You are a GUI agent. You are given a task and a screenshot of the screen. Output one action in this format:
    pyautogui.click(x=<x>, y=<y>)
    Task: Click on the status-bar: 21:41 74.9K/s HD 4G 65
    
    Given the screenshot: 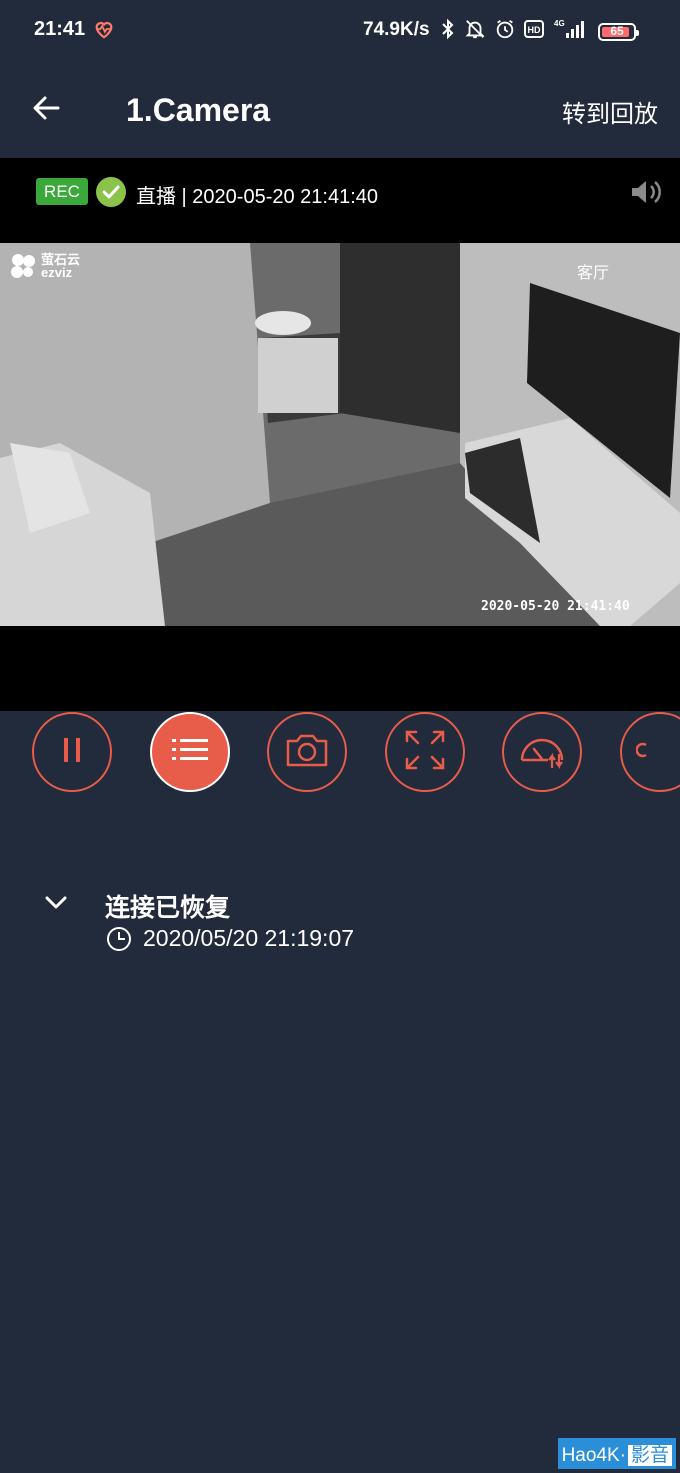 What is the action you would take?
    pyautogui.click(x=340, y=31)
    